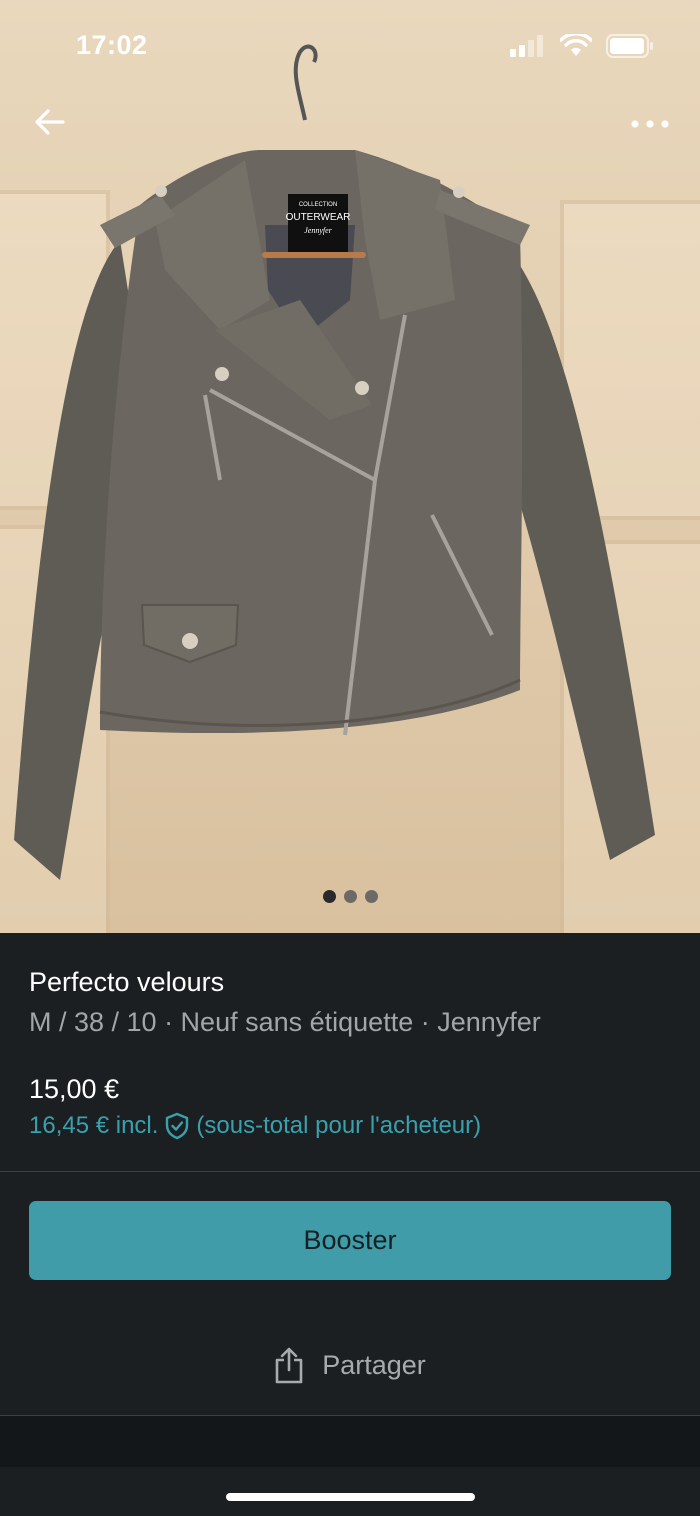 Image resolution: width=700 pixels, height=1516 pixels. Describe the element at coordinates (350, 1497) in the screenshot. I see `home-indicator` at that location.